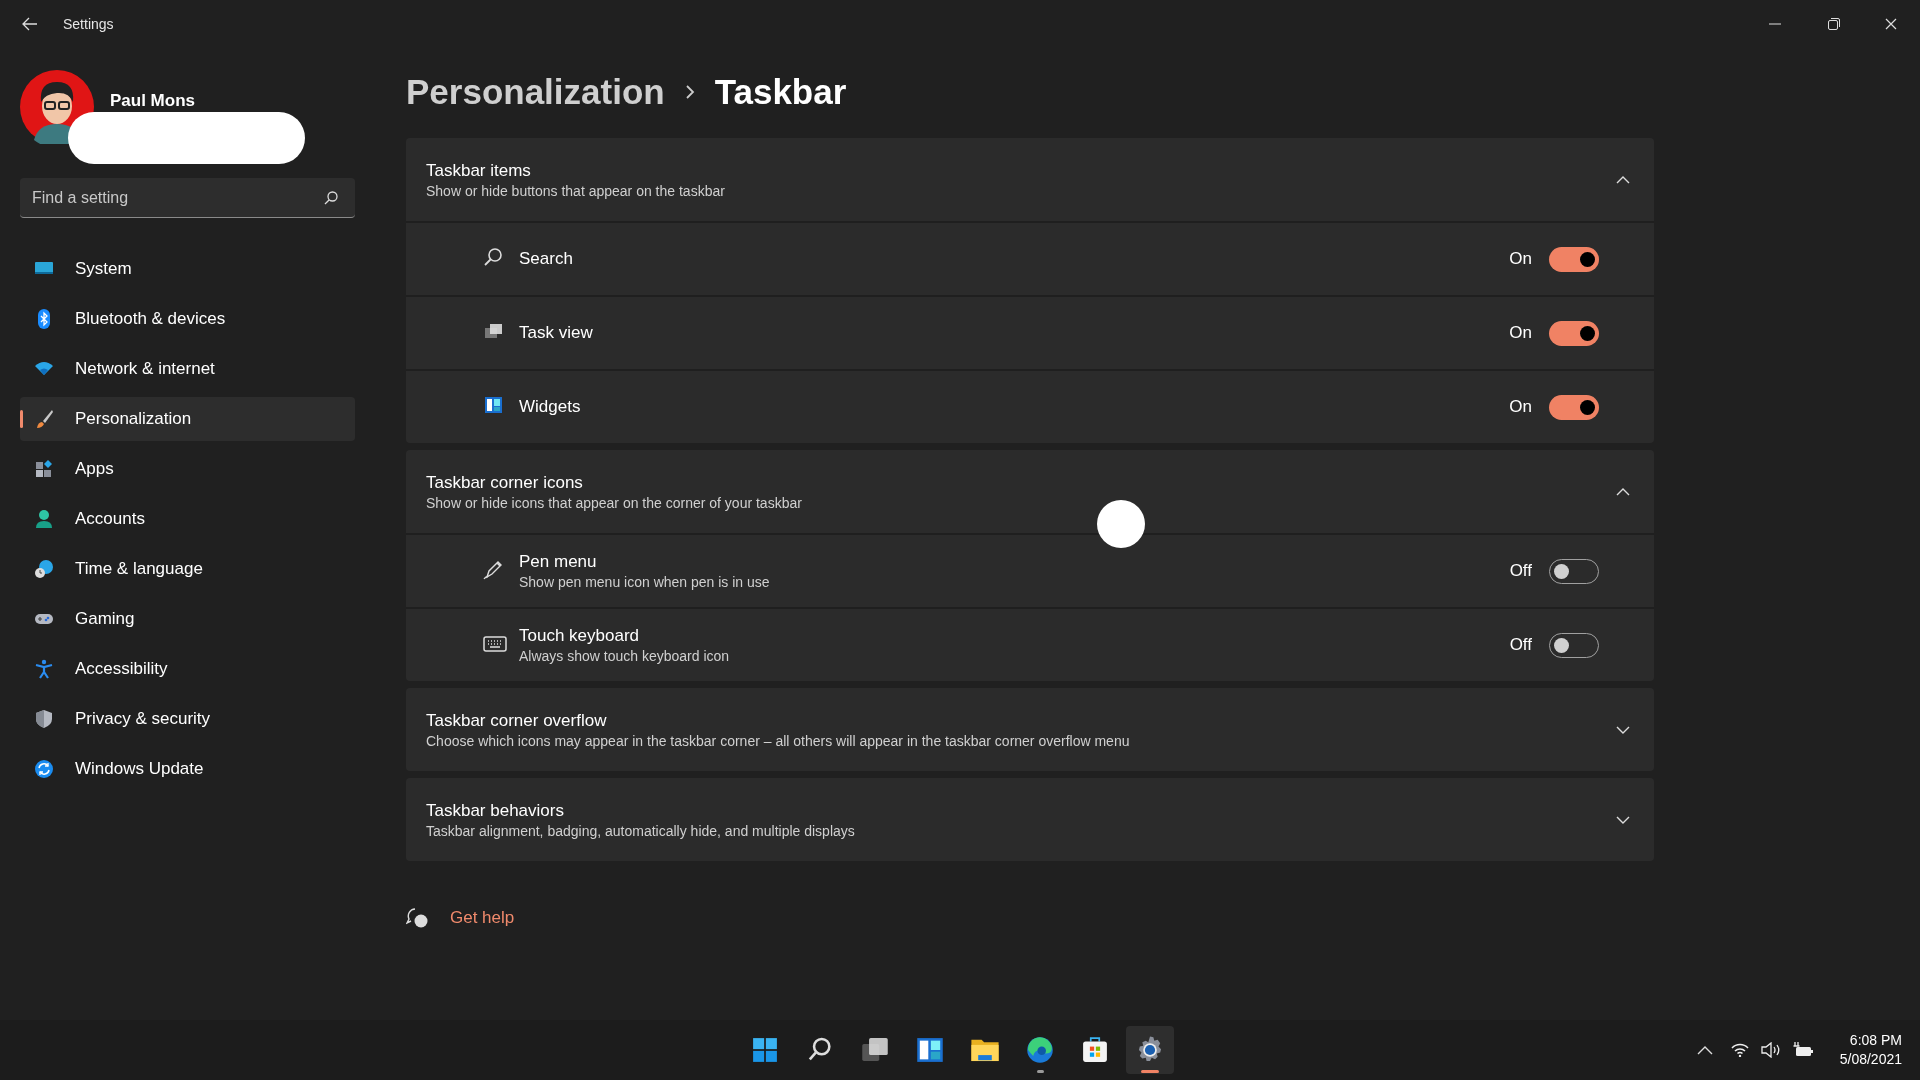 The width and height of the screenshot is (1920, 1080). I want to click on section-header: Taskbar corner icons Show or hide icons that appear on the corner of your taskbar, so click(1030, 491).